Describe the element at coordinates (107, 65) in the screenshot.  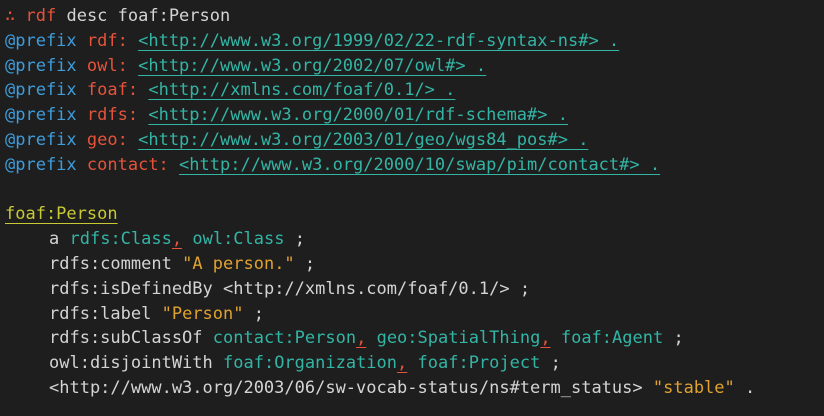
I see `prefix-name: owl:` at that location.